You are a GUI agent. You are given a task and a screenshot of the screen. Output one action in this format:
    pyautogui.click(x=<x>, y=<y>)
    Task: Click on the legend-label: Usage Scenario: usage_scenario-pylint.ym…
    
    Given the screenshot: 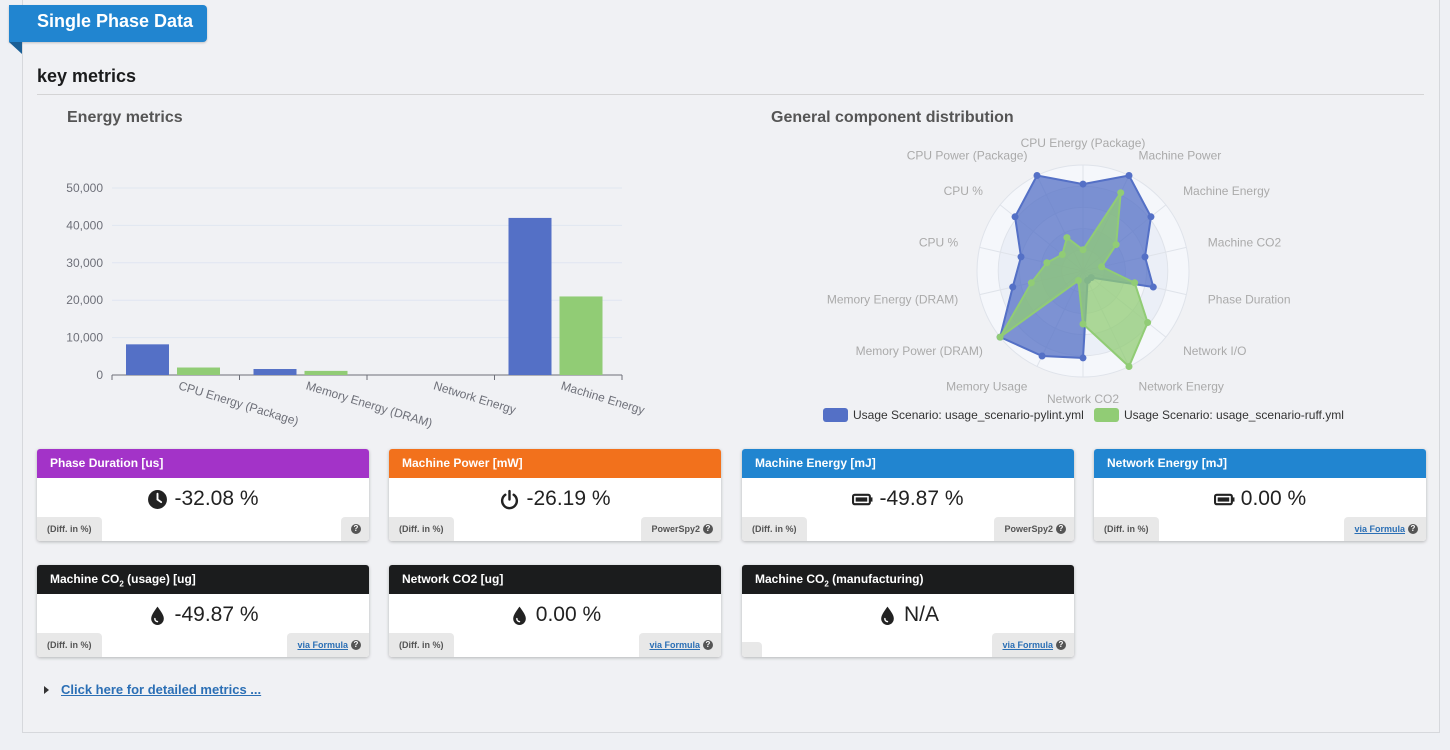 What is the action you would take?
    pyautogui.click(x=968, y=415)
    